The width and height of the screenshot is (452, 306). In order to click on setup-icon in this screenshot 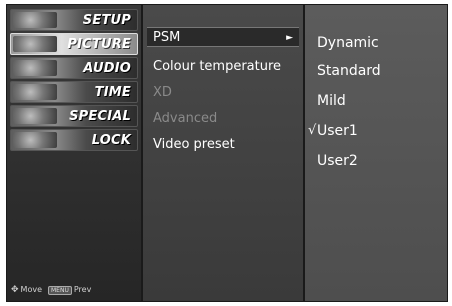, I will do `click(35, 20)`.